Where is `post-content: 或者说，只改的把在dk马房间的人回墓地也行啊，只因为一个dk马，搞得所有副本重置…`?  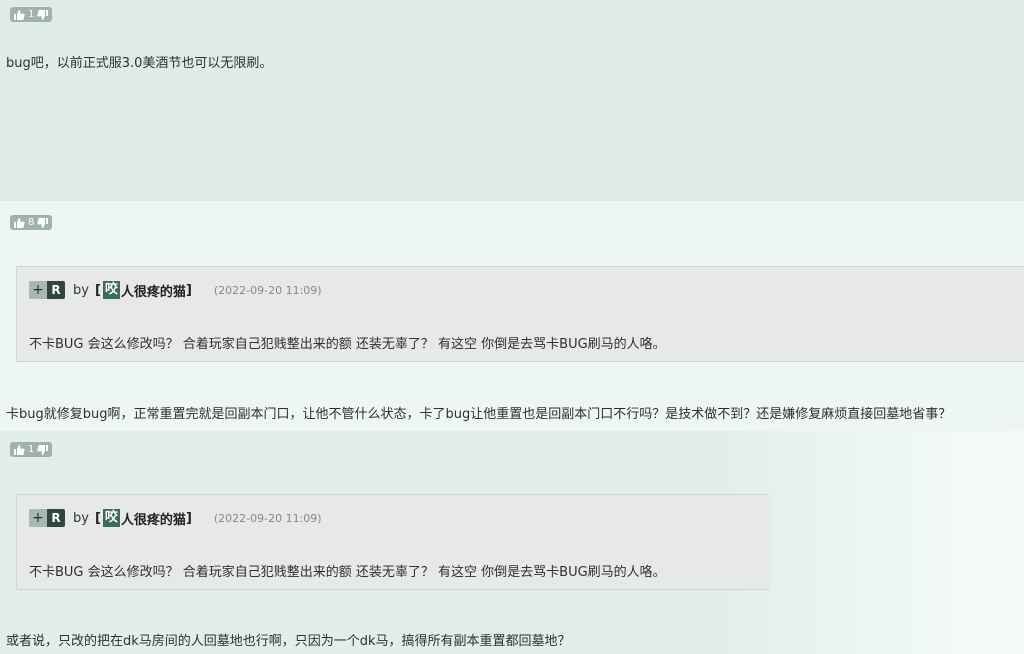
post-content: 或者说，只改的把在dk马房间的人回墓地也行啊，只因为一个dk马，搞得所有副本重置… is located at coordinates (288, 641).